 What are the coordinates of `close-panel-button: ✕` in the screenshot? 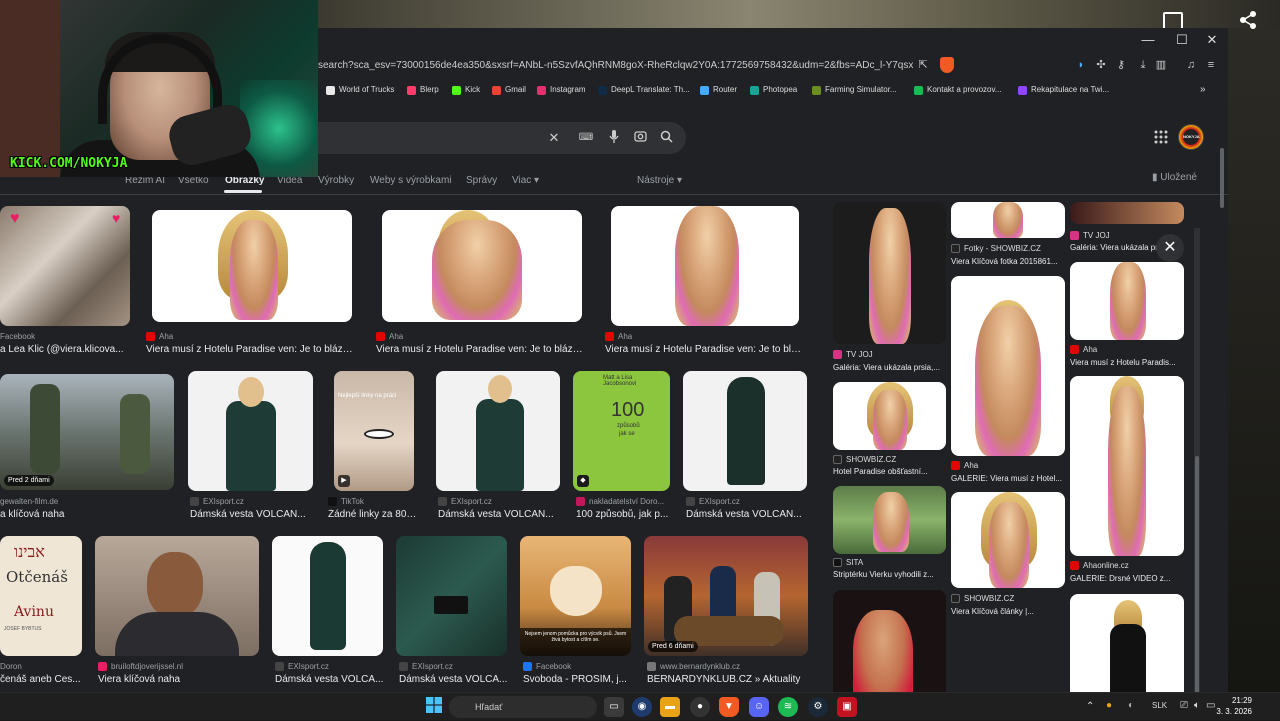 It's located at (1170, 248).